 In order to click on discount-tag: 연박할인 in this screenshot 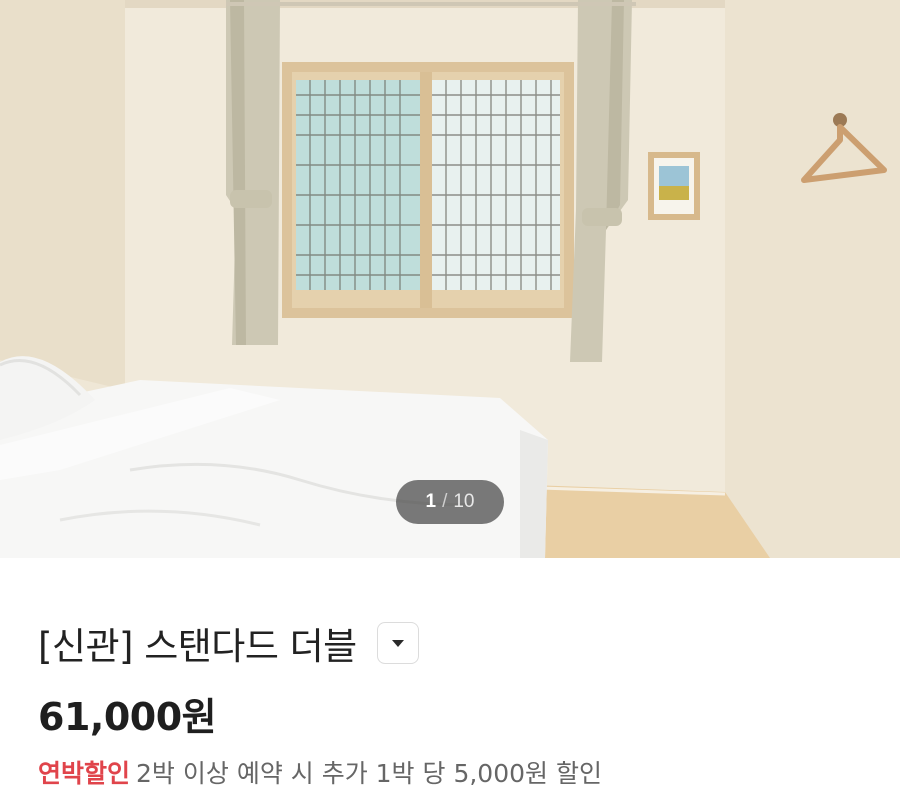, I will do `click(84, 773)`.